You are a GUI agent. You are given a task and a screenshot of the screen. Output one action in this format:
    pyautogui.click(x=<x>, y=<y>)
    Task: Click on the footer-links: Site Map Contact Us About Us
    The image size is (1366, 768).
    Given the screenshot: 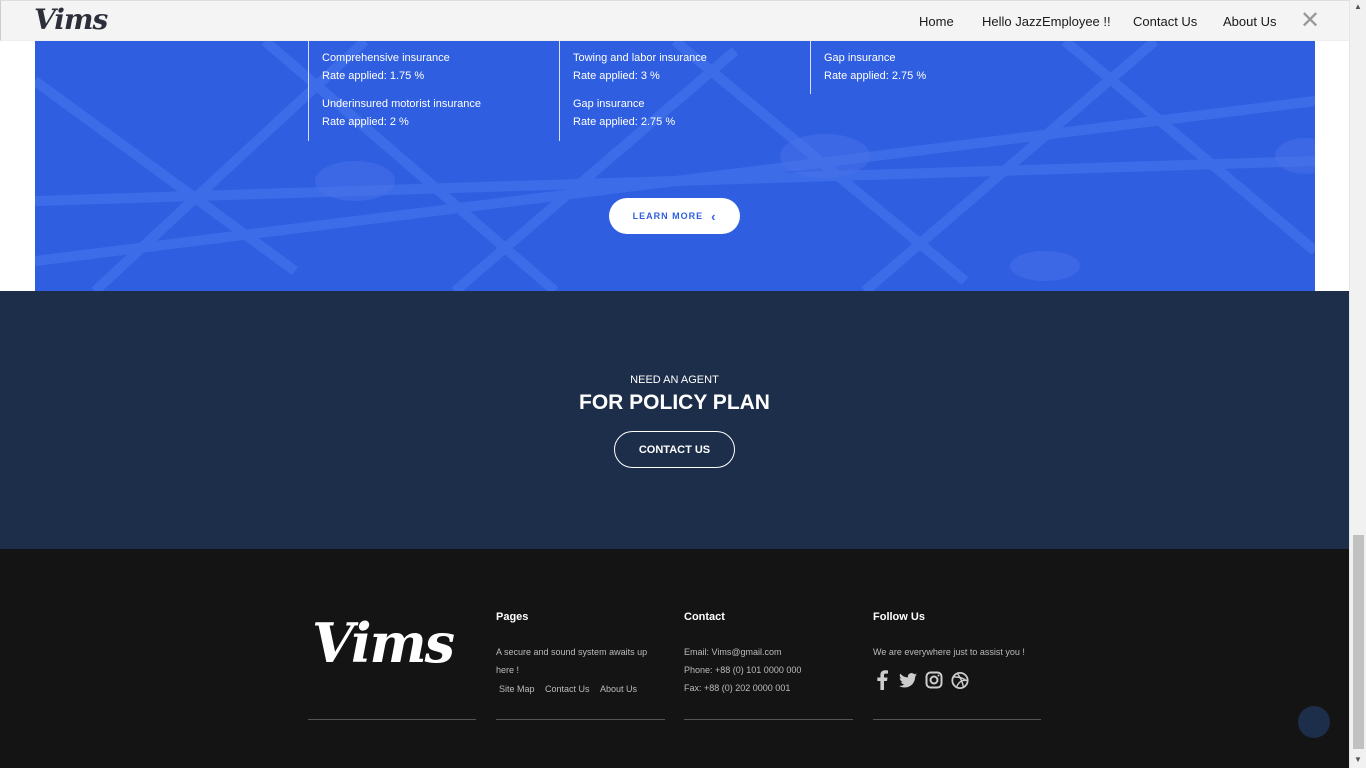 What is the action you would take?
    pyautogui.click(x=580, y=688)
    